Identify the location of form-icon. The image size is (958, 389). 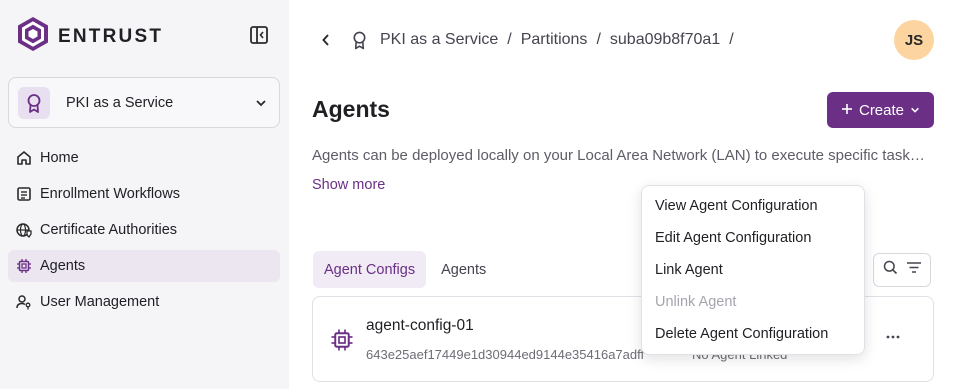
(24, 194).